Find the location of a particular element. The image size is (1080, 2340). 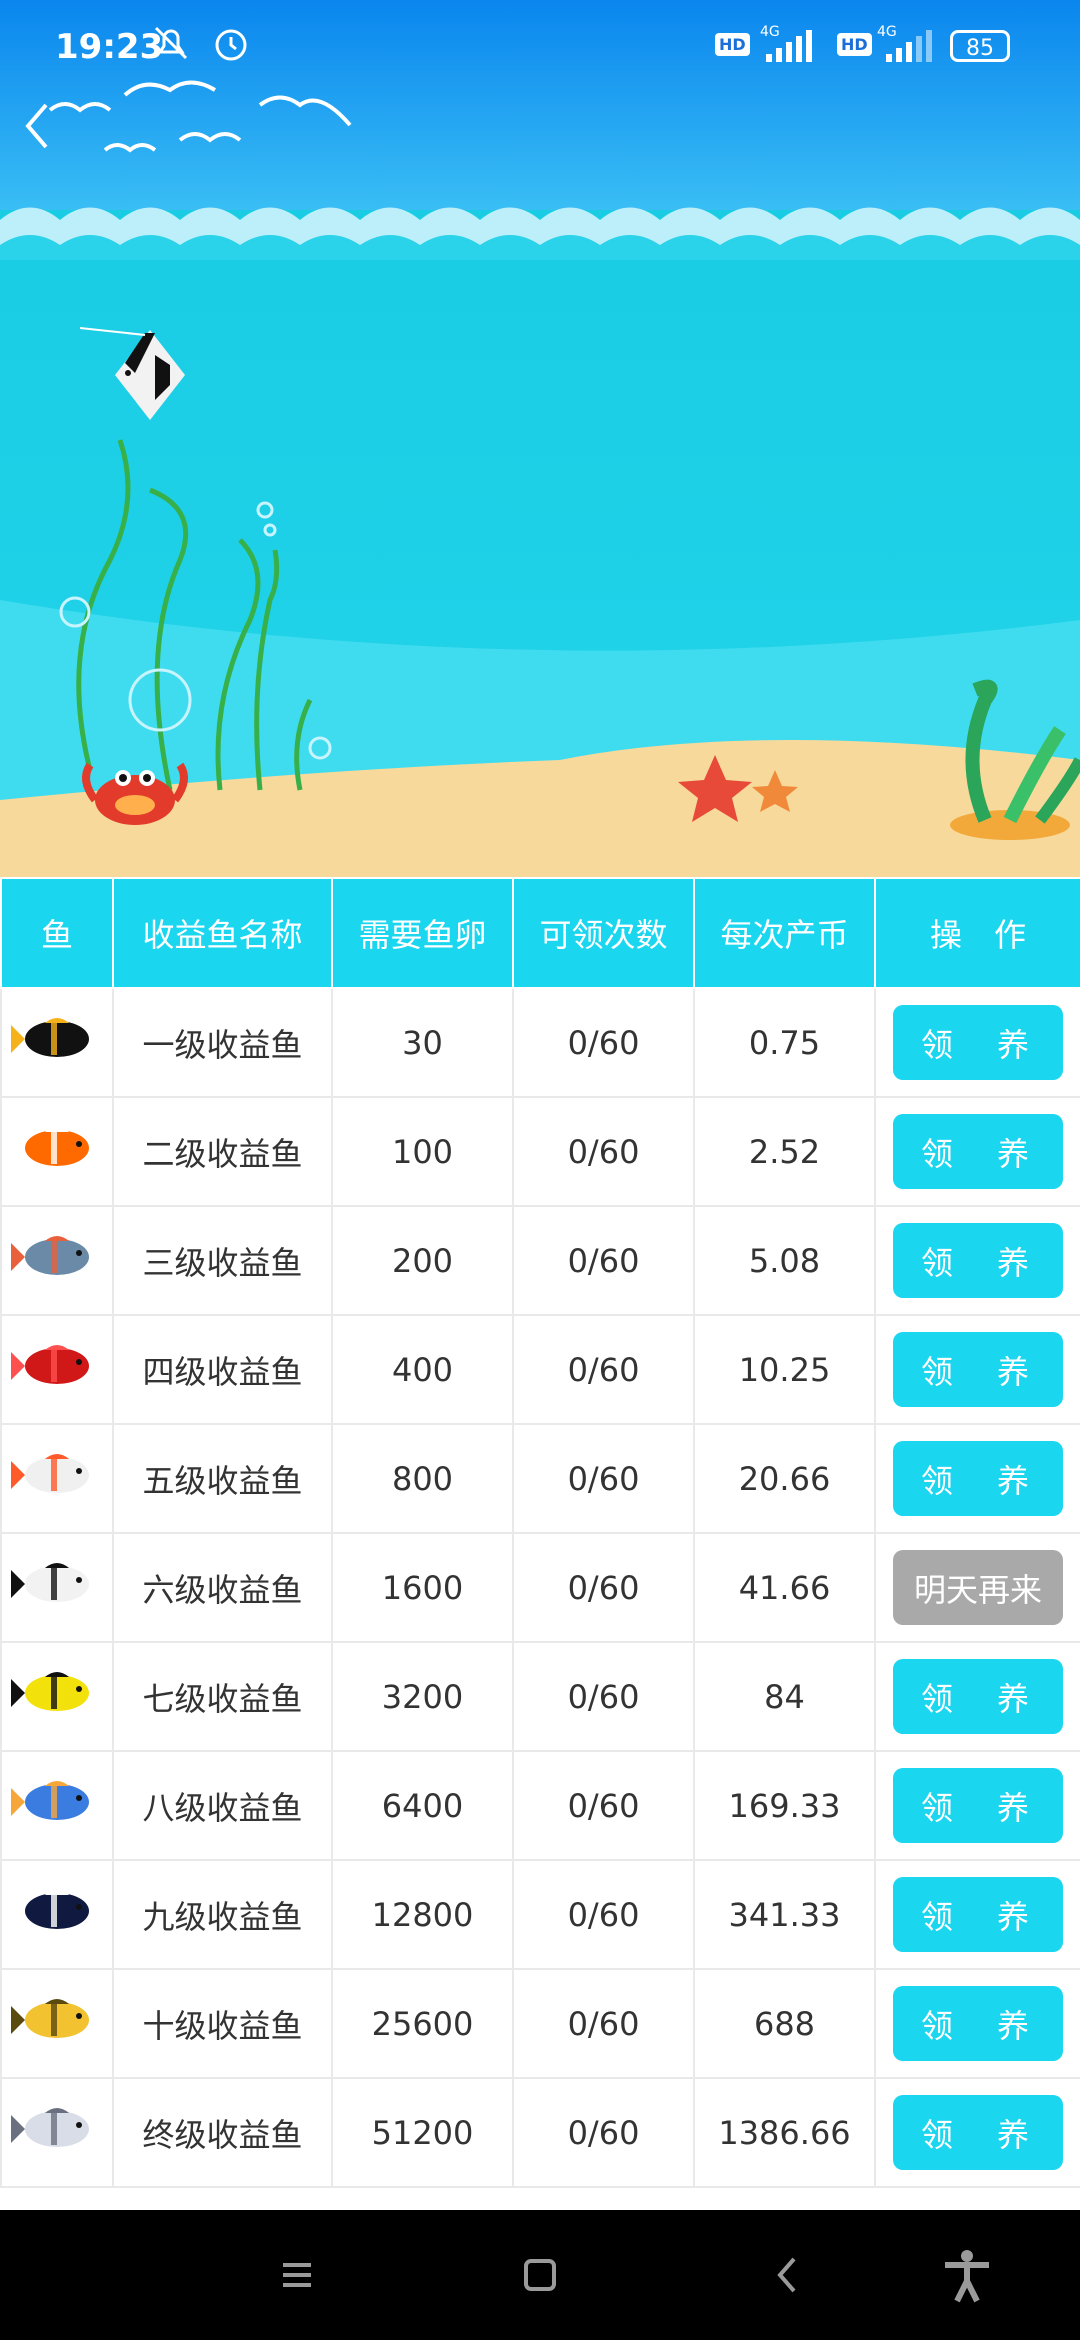

table-row: 五级收益鱼 800 0/60 20.66 领 养 is located at coordinates (540, 1478).